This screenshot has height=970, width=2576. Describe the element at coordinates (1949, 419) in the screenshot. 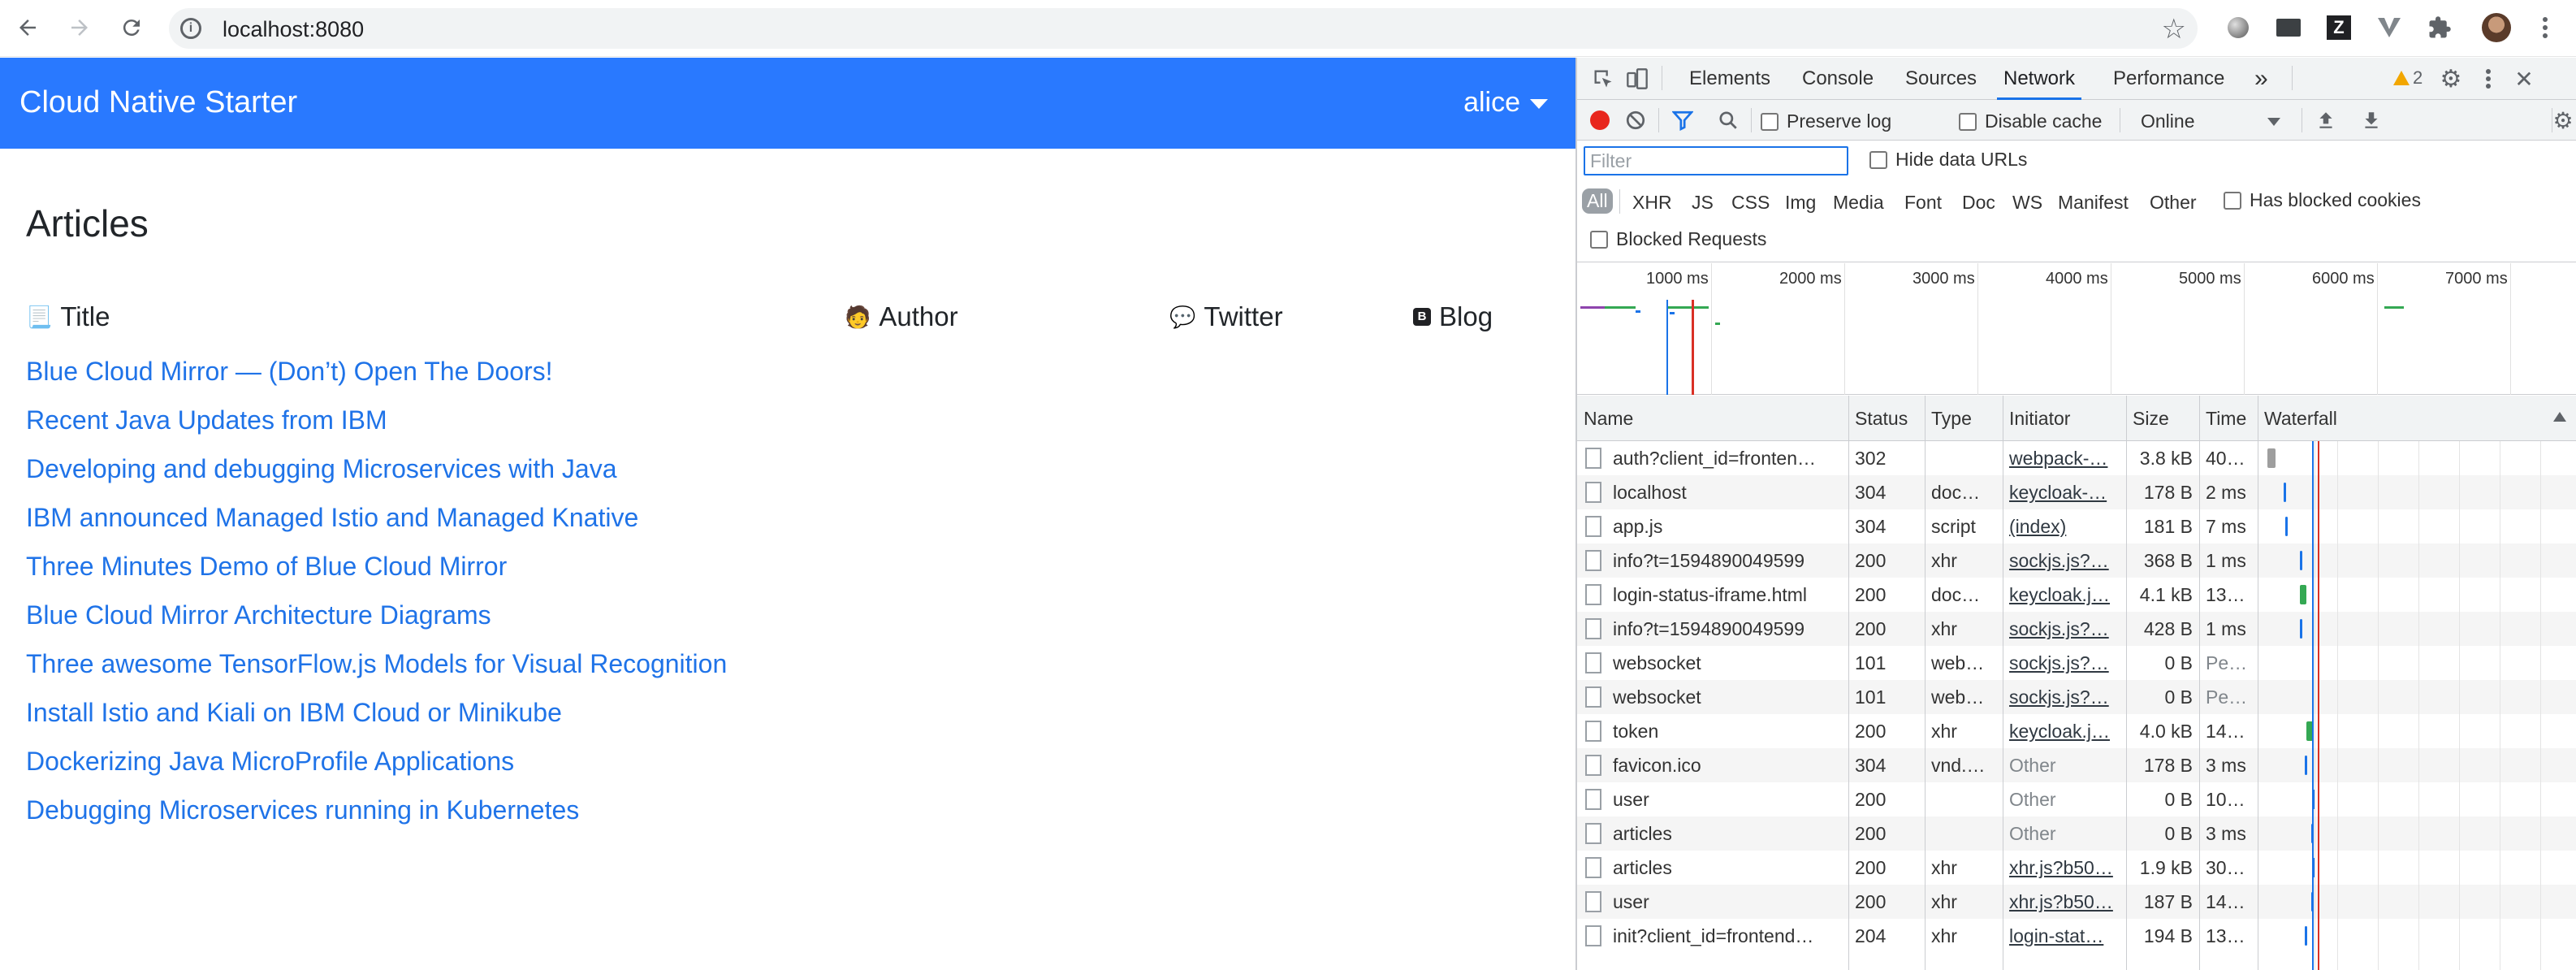

I see `header-type: Type` at that location.